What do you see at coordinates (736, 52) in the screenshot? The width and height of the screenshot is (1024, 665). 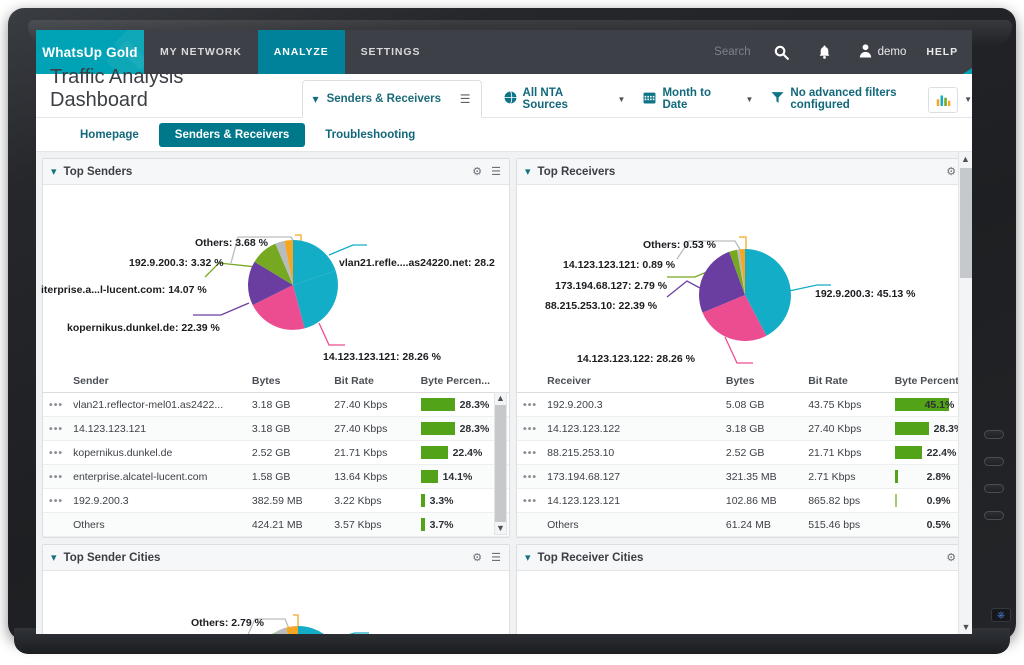 I see `search-input: Search` at bounding box center [736, 52].